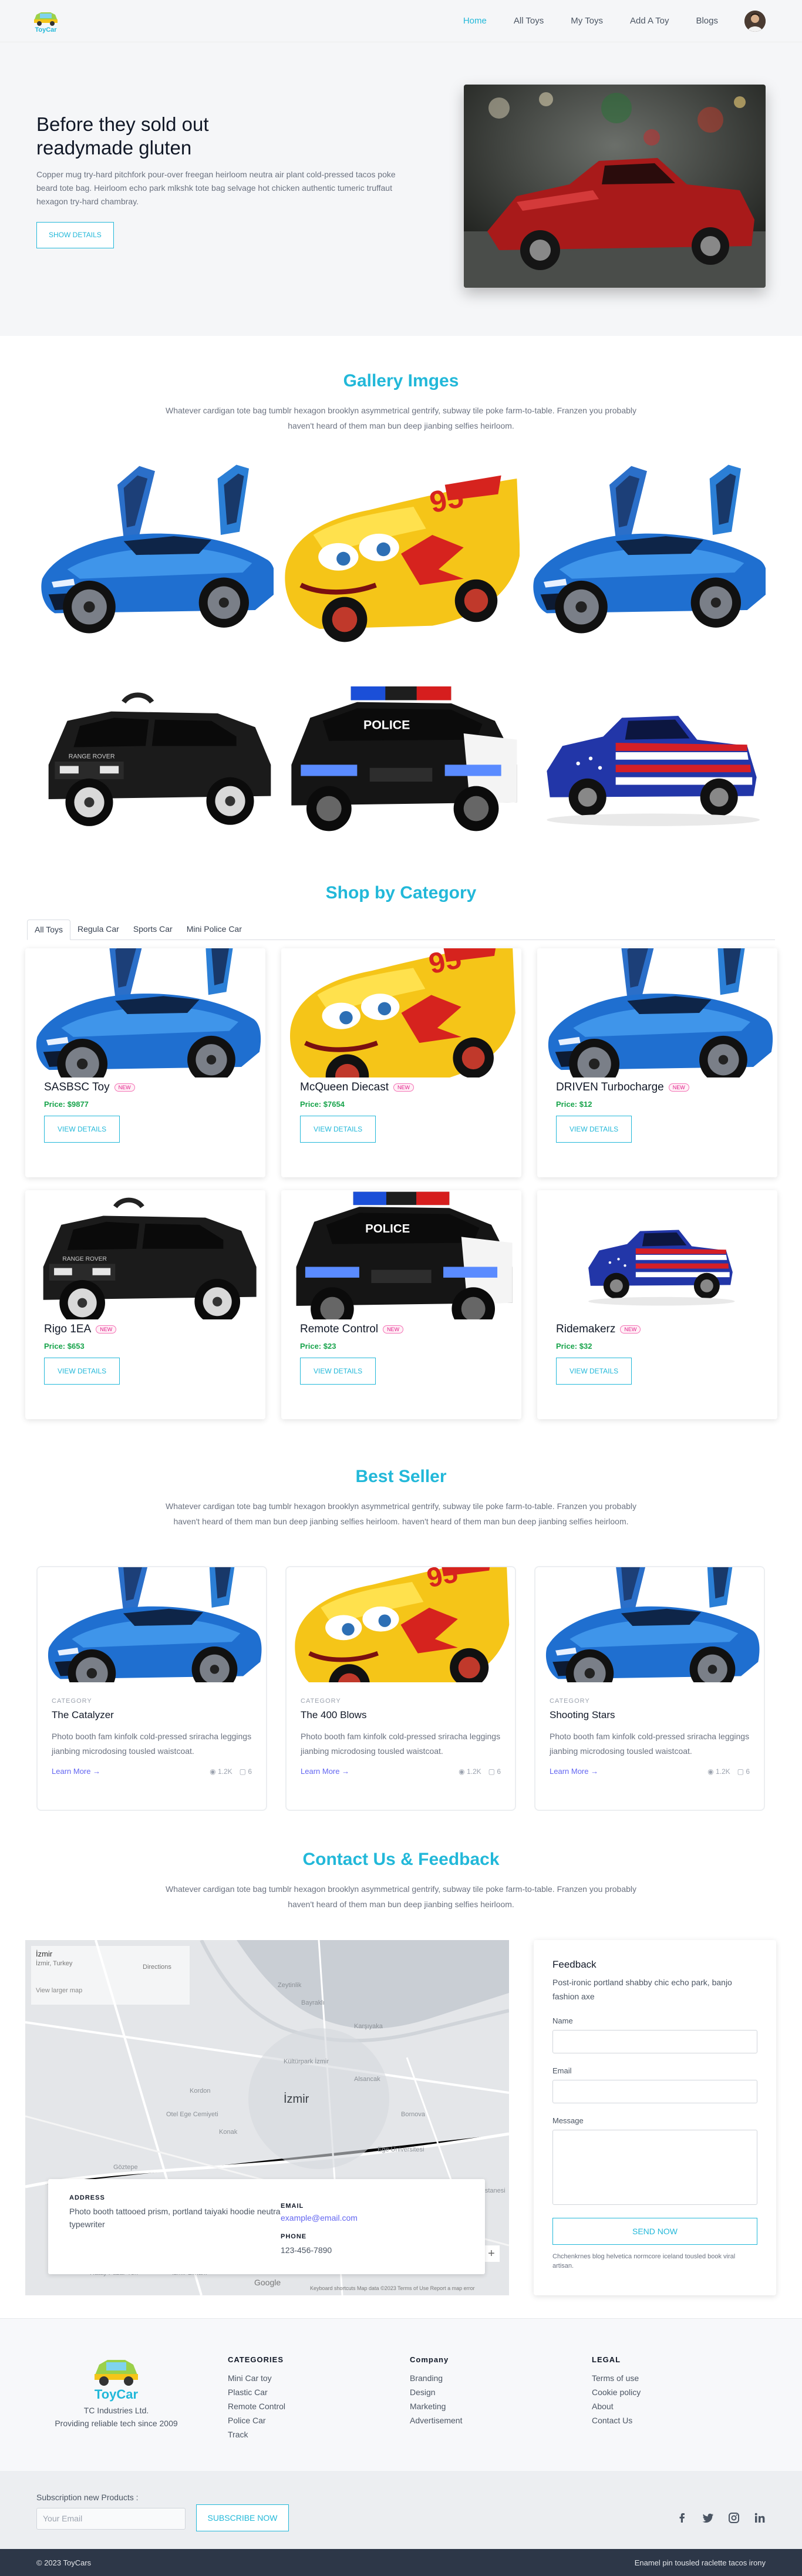 This screenshot has height=2576, width=802. Describe the element at coordinates (75, 235) in the screenshot. I see `show-details-button: SHOW DETAILS` at that location.